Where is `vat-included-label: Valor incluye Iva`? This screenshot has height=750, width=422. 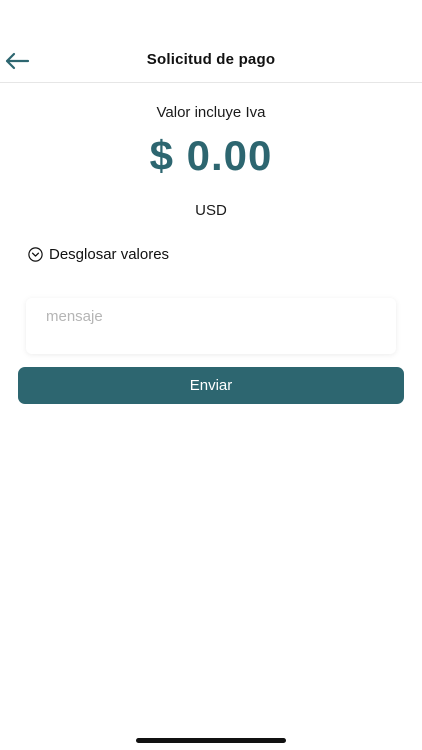
vat-included-label: Valor incluye Iva is located at coordinates (211, 112).